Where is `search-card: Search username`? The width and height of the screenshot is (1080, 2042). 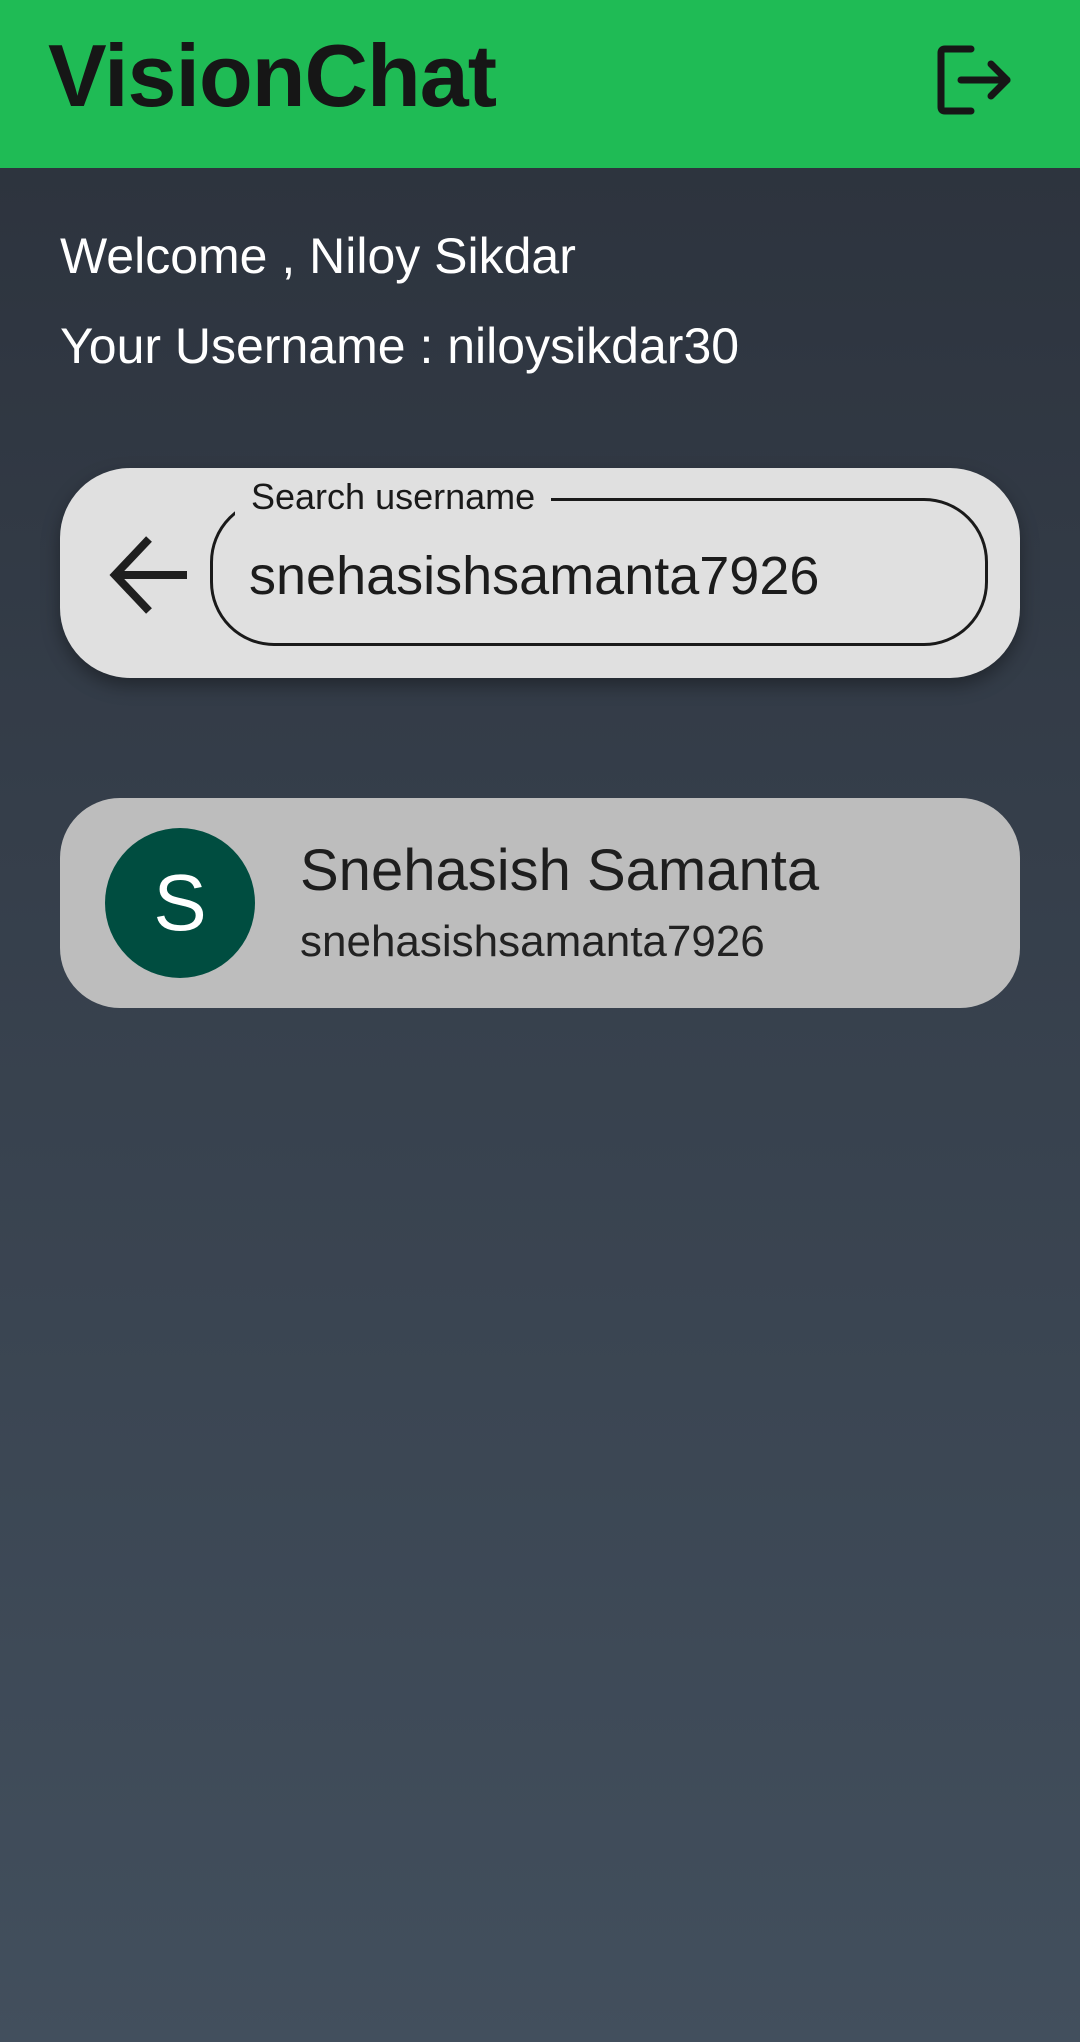 search-card: Search username is located at coordinates (540, 573).